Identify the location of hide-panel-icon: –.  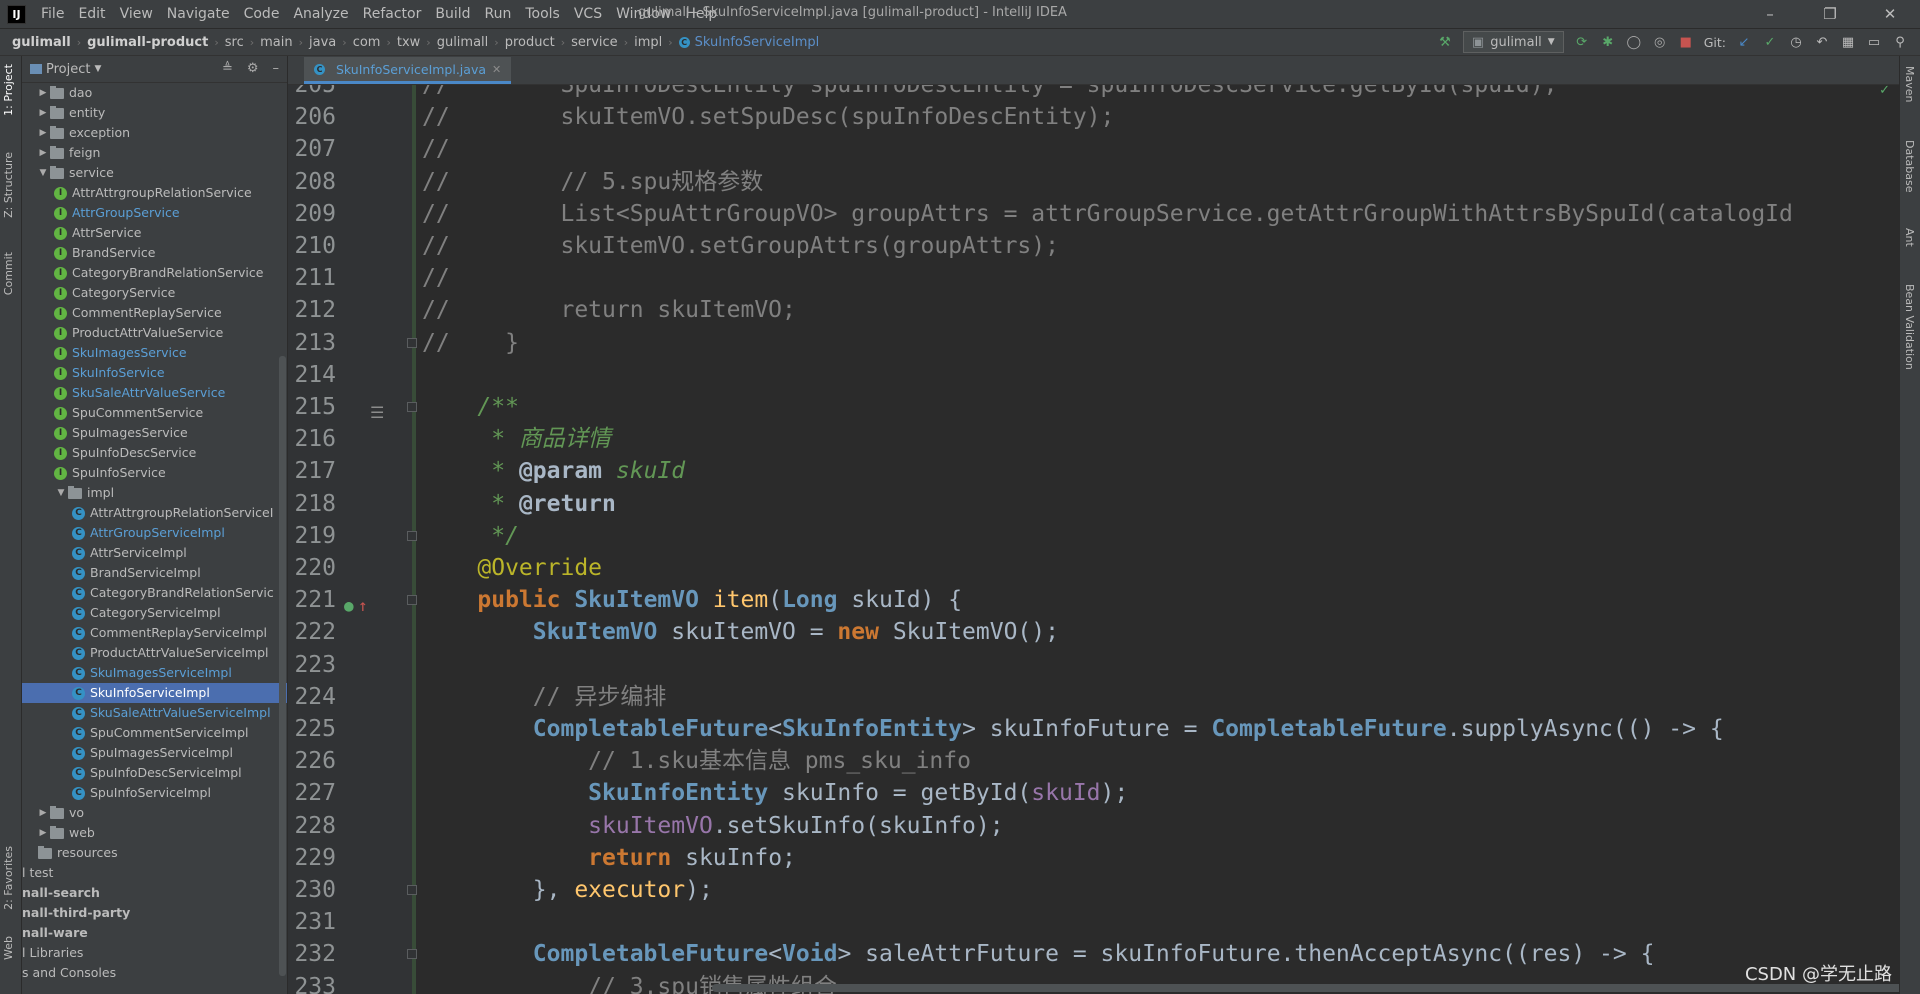
(276, 68).